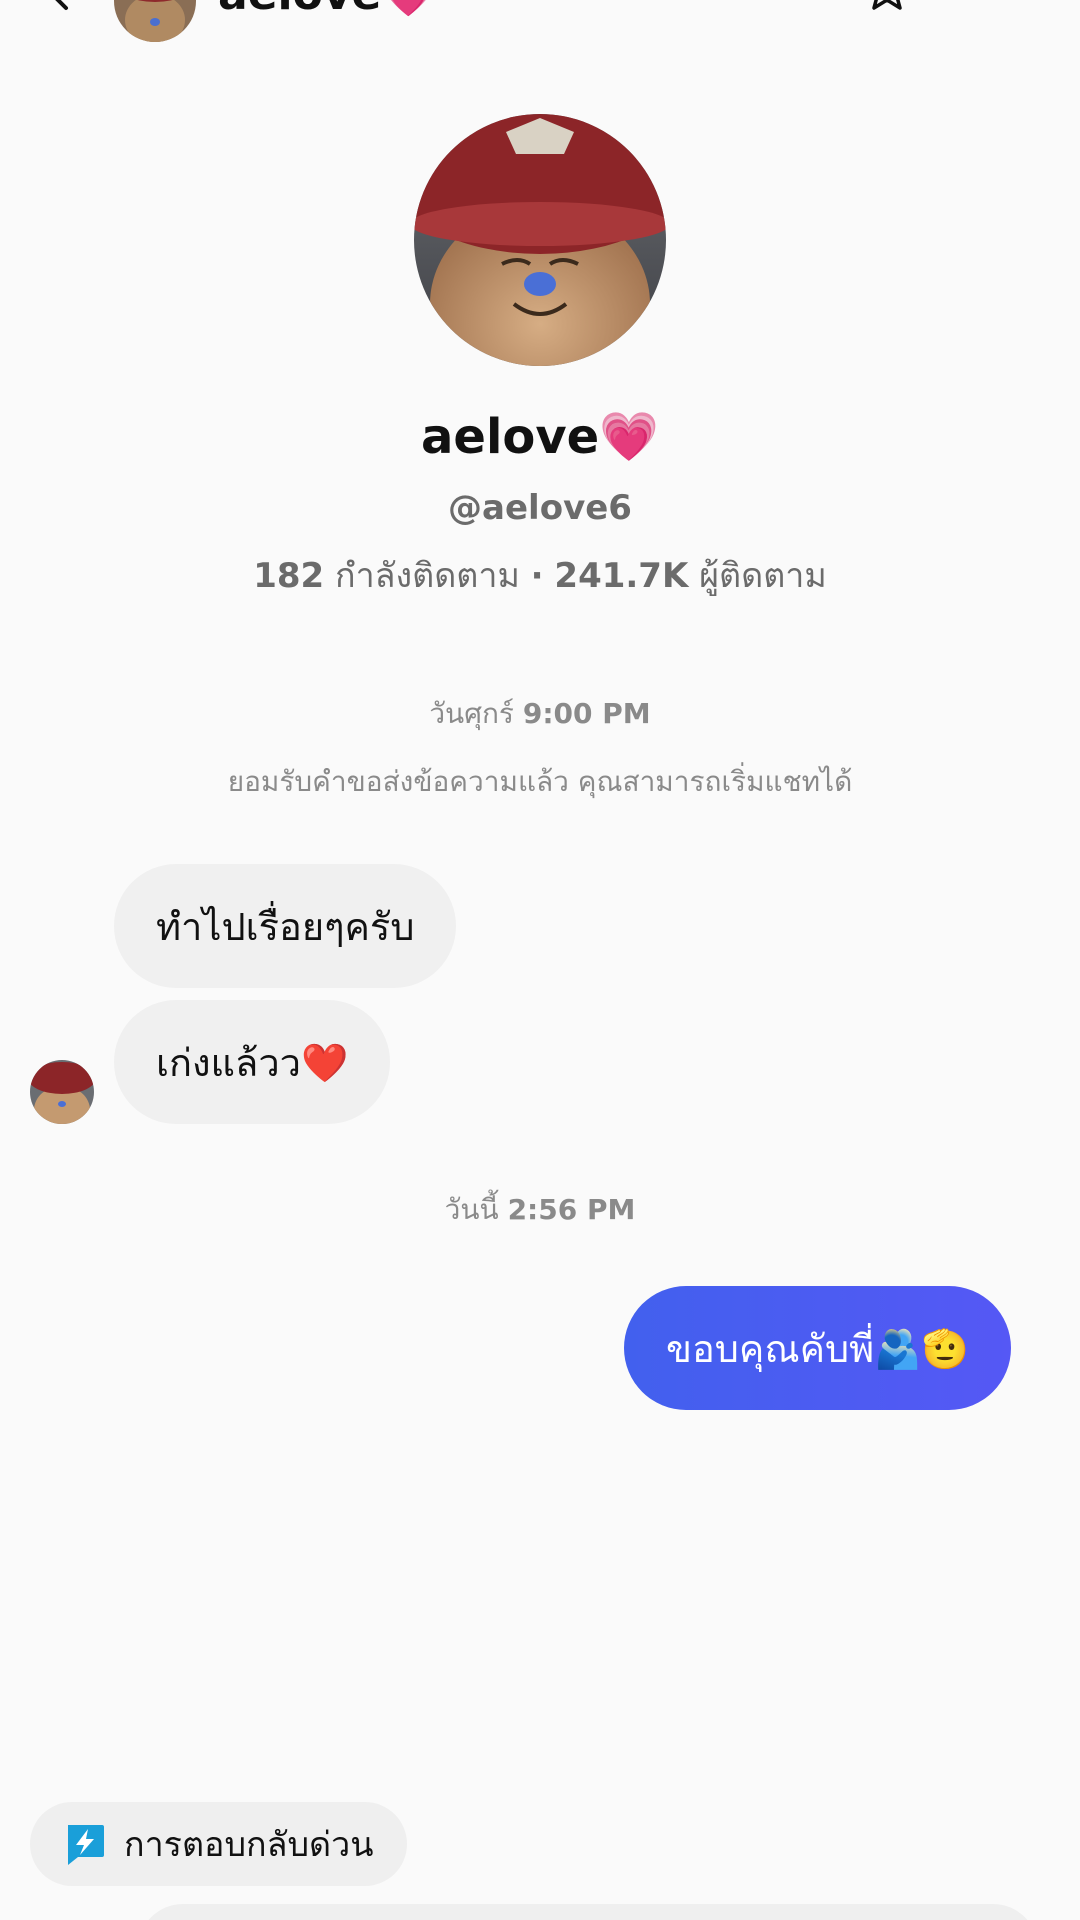 The width and height of the screenshot is (1080, 1920). I want to click on timestamp-friday: วันศุกร์ 9:00 PM, so click(540, 714).